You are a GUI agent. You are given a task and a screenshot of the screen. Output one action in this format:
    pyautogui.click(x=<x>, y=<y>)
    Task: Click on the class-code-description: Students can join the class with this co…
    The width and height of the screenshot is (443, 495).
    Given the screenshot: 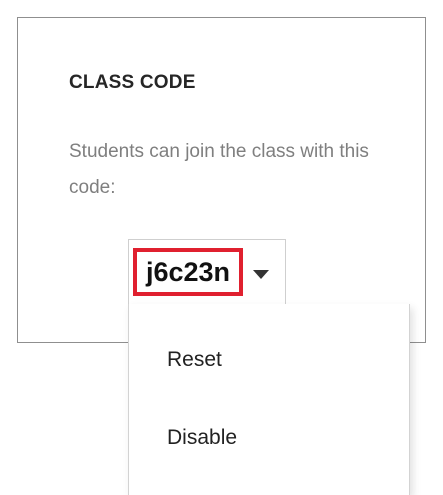 What is the action you would take?
    pyautogui.click(x=219, y=169)
    